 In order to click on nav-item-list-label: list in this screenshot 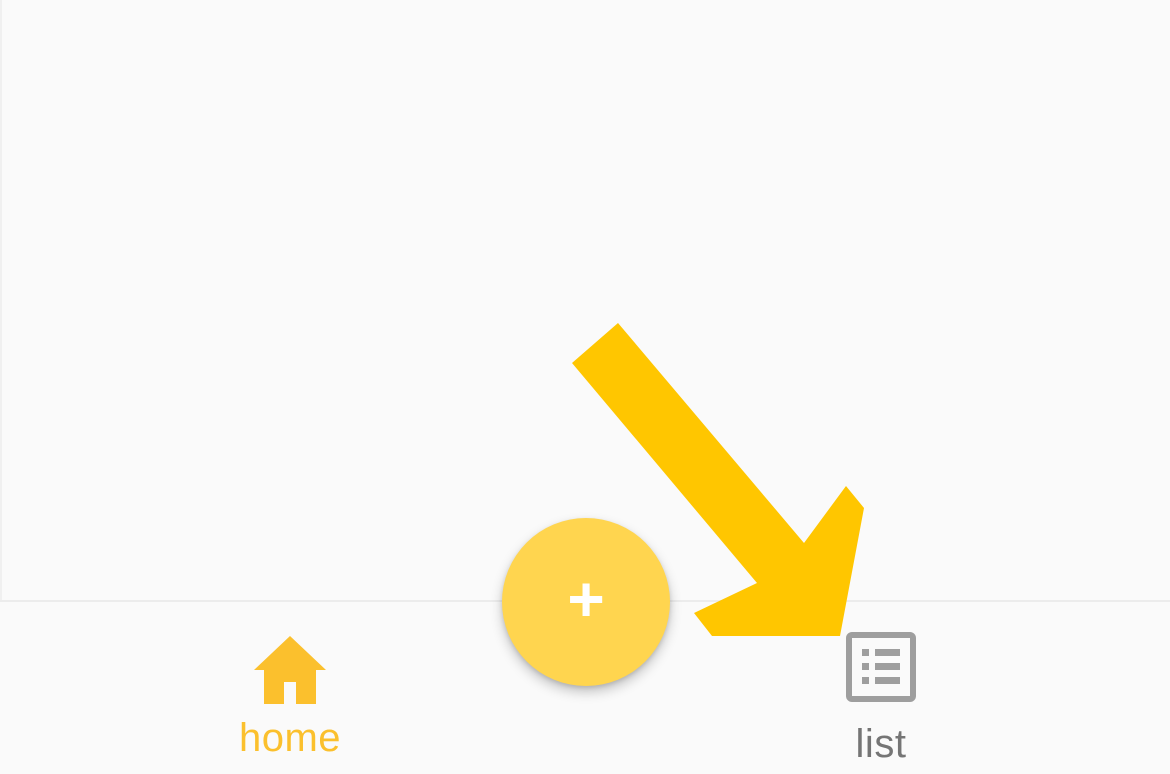, I will do `click(881, 744)`.